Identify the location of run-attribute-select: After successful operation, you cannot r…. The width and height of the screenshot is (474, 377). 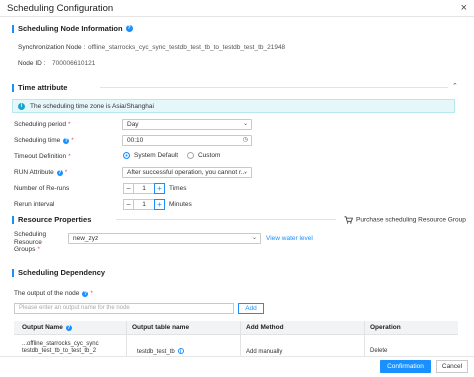
(187, 172).